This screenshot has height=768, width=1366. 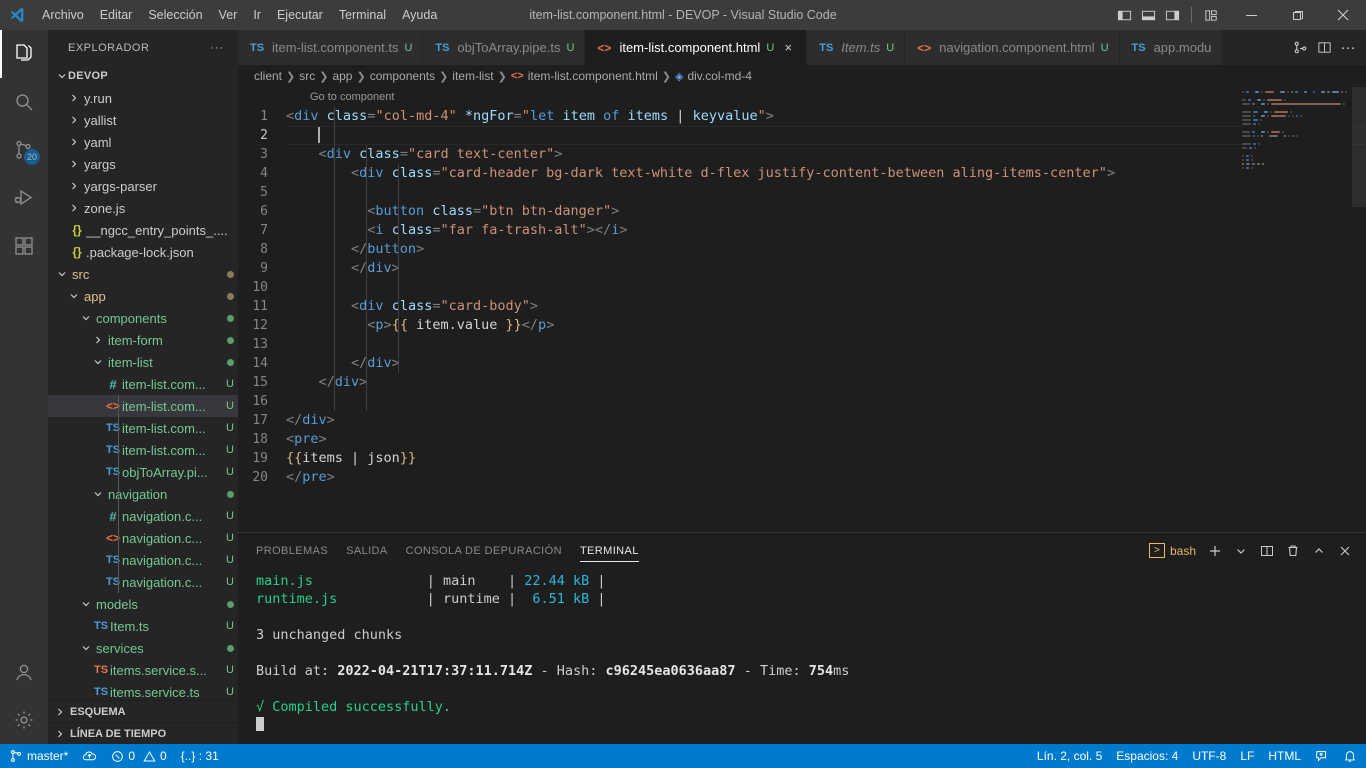 I want to click on open-changes-icon, so click(x=1300, y=48).